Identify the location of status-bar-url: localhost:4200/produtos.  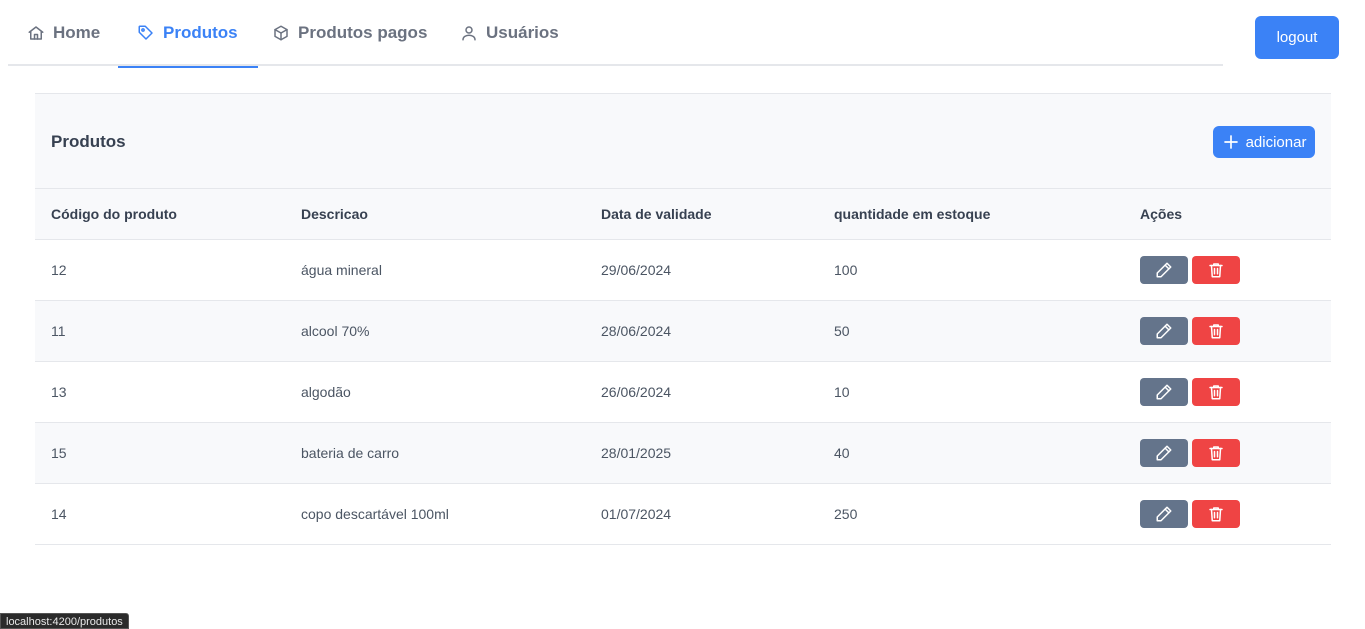
(64, 621).